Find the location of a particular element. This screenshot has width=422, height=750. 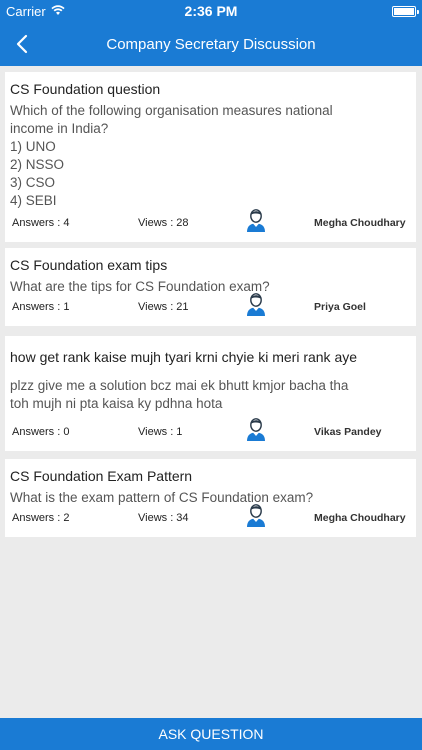

answers-count: Answers : 4 is located at coordinates (41, 223).